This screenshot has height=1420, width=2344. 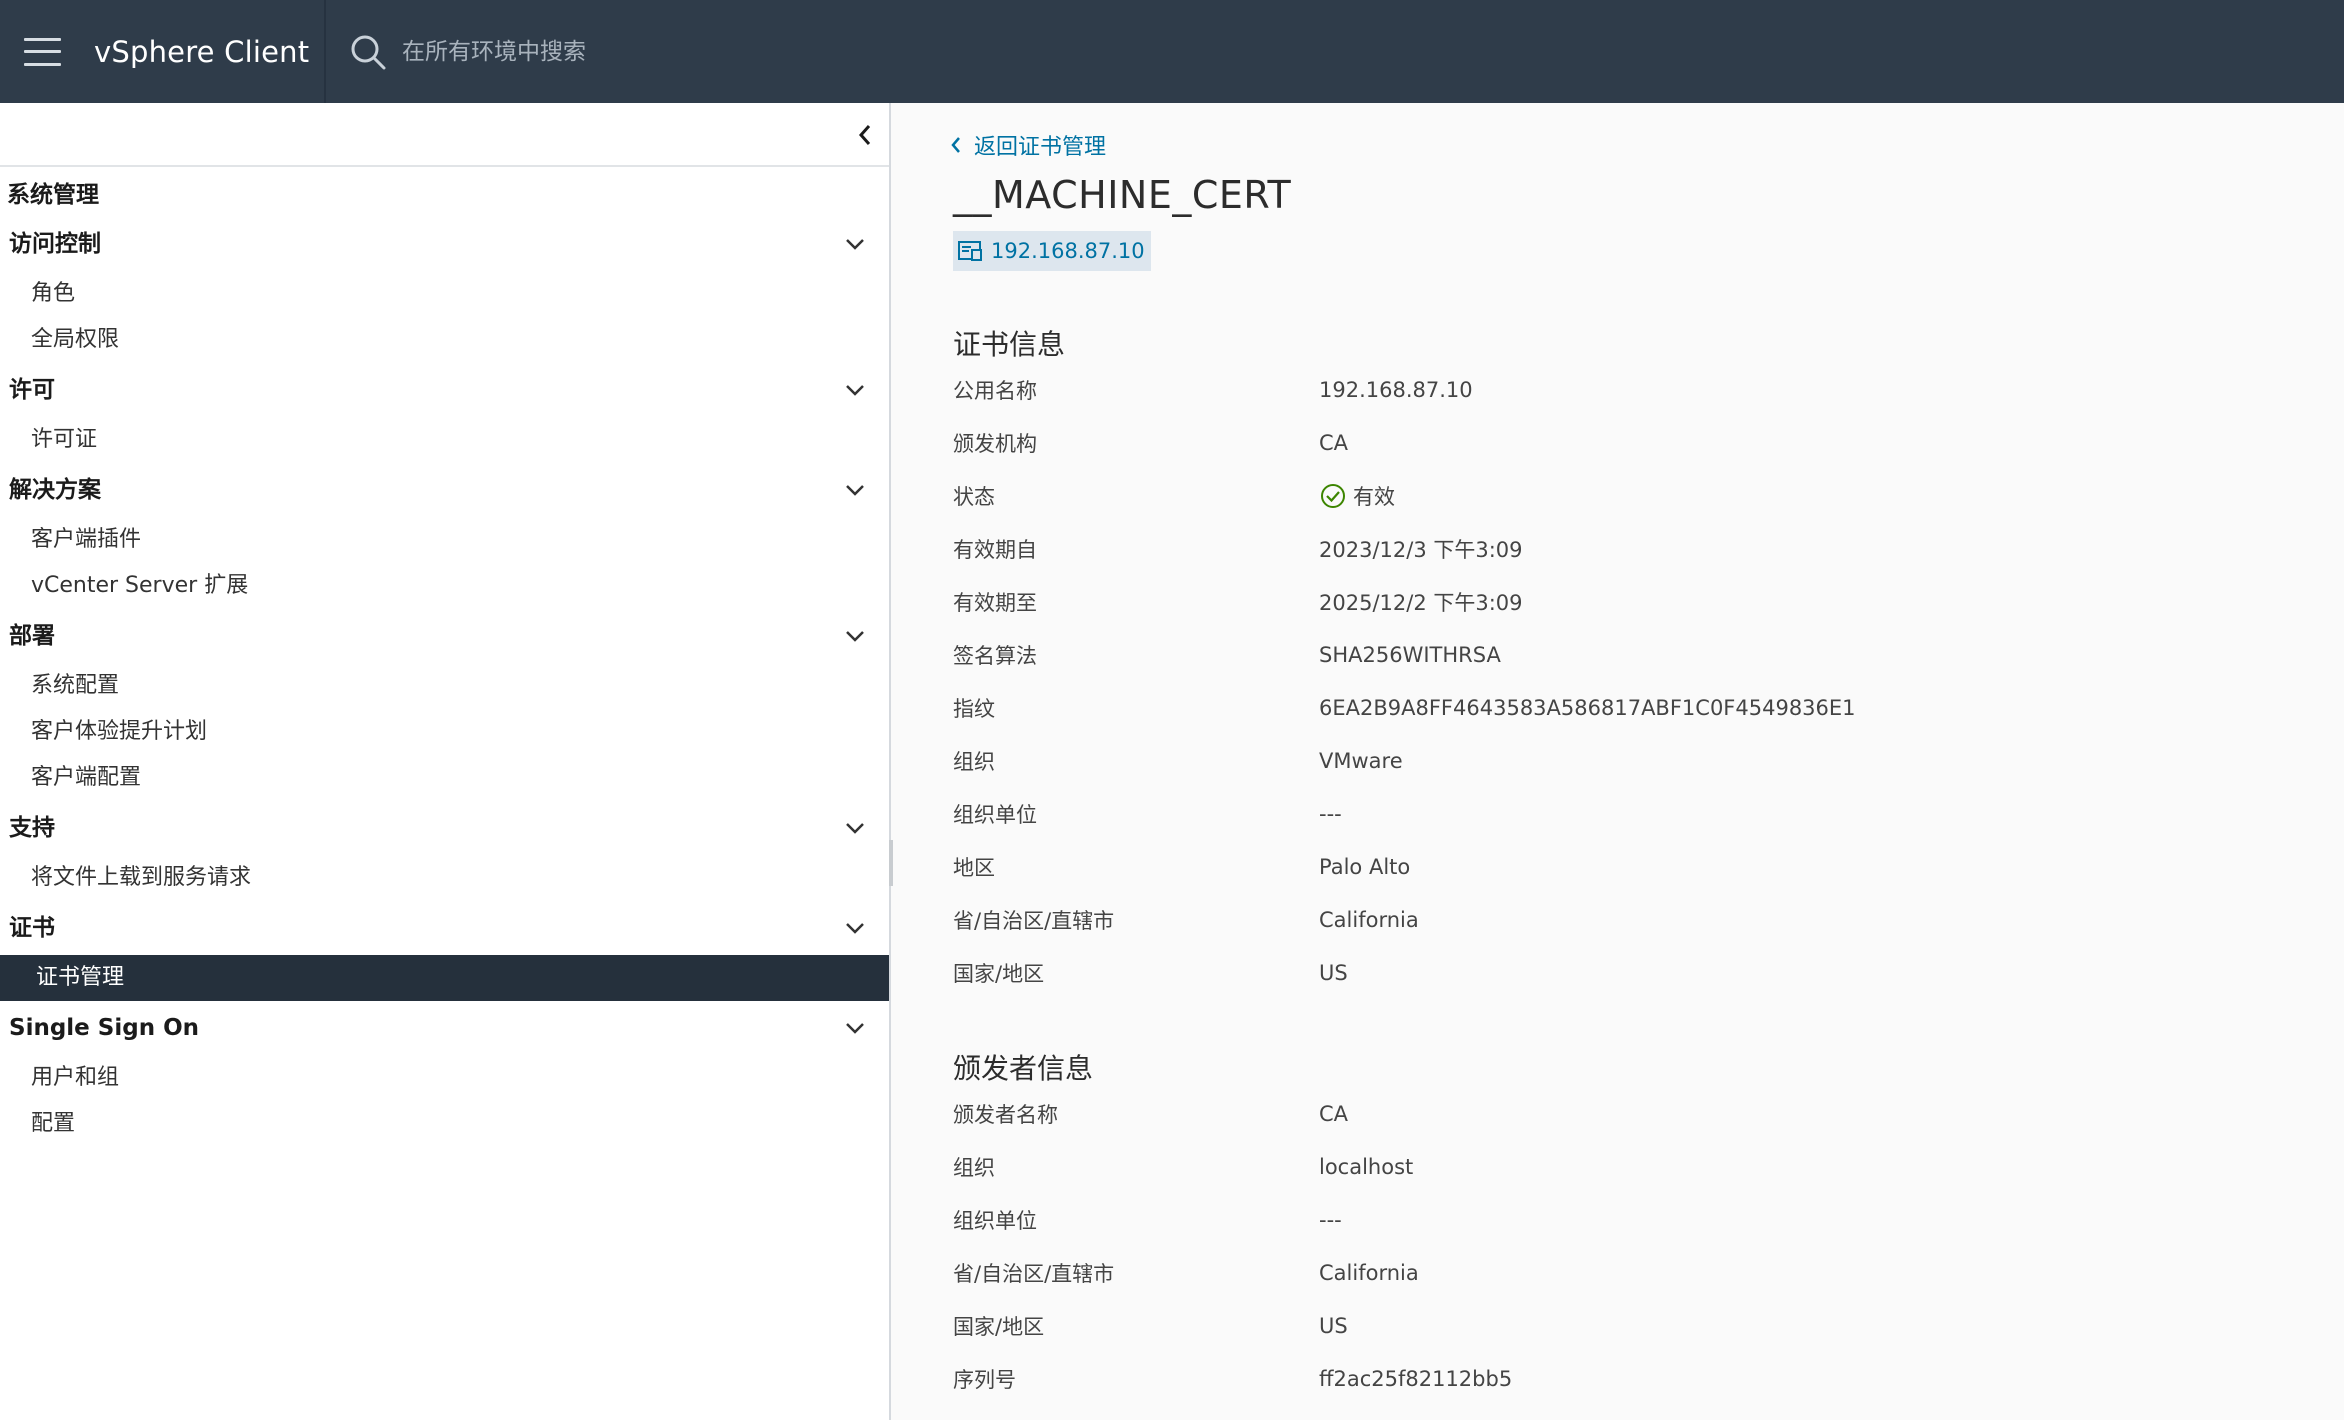 I want to click on nav-group-access-control: 访问控制, so click(x=444, y=244).